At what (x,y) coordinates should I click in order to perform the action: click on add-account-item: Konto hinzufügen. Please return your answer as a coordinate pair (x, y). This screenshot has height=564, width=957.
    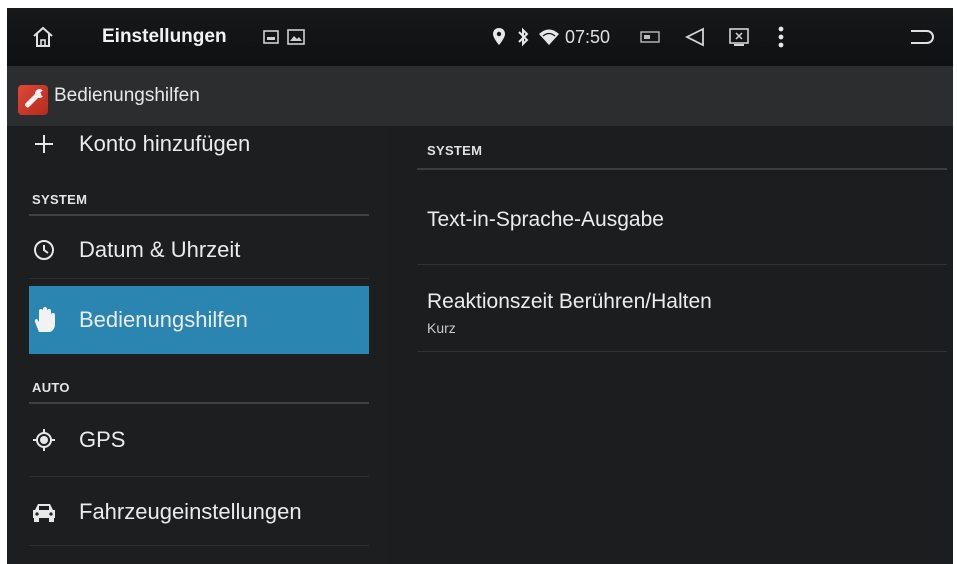
    Looking at the image, I should click on (199, 145).